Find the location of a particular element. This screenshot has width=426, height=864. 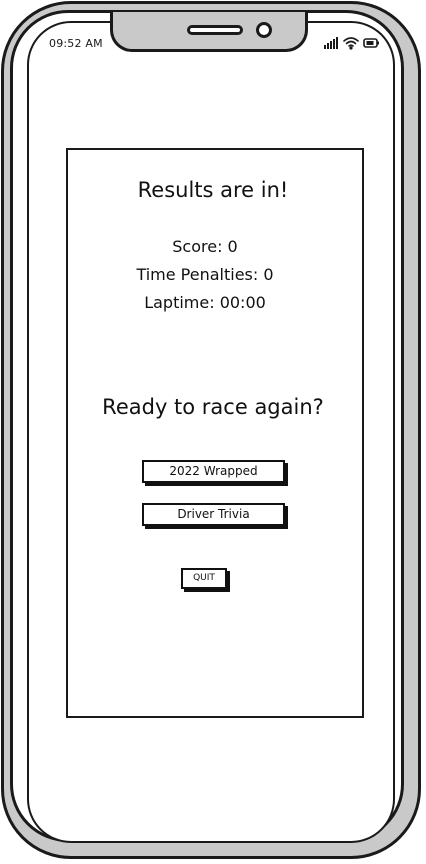

phone-notch is located at coordinates (209, 32).